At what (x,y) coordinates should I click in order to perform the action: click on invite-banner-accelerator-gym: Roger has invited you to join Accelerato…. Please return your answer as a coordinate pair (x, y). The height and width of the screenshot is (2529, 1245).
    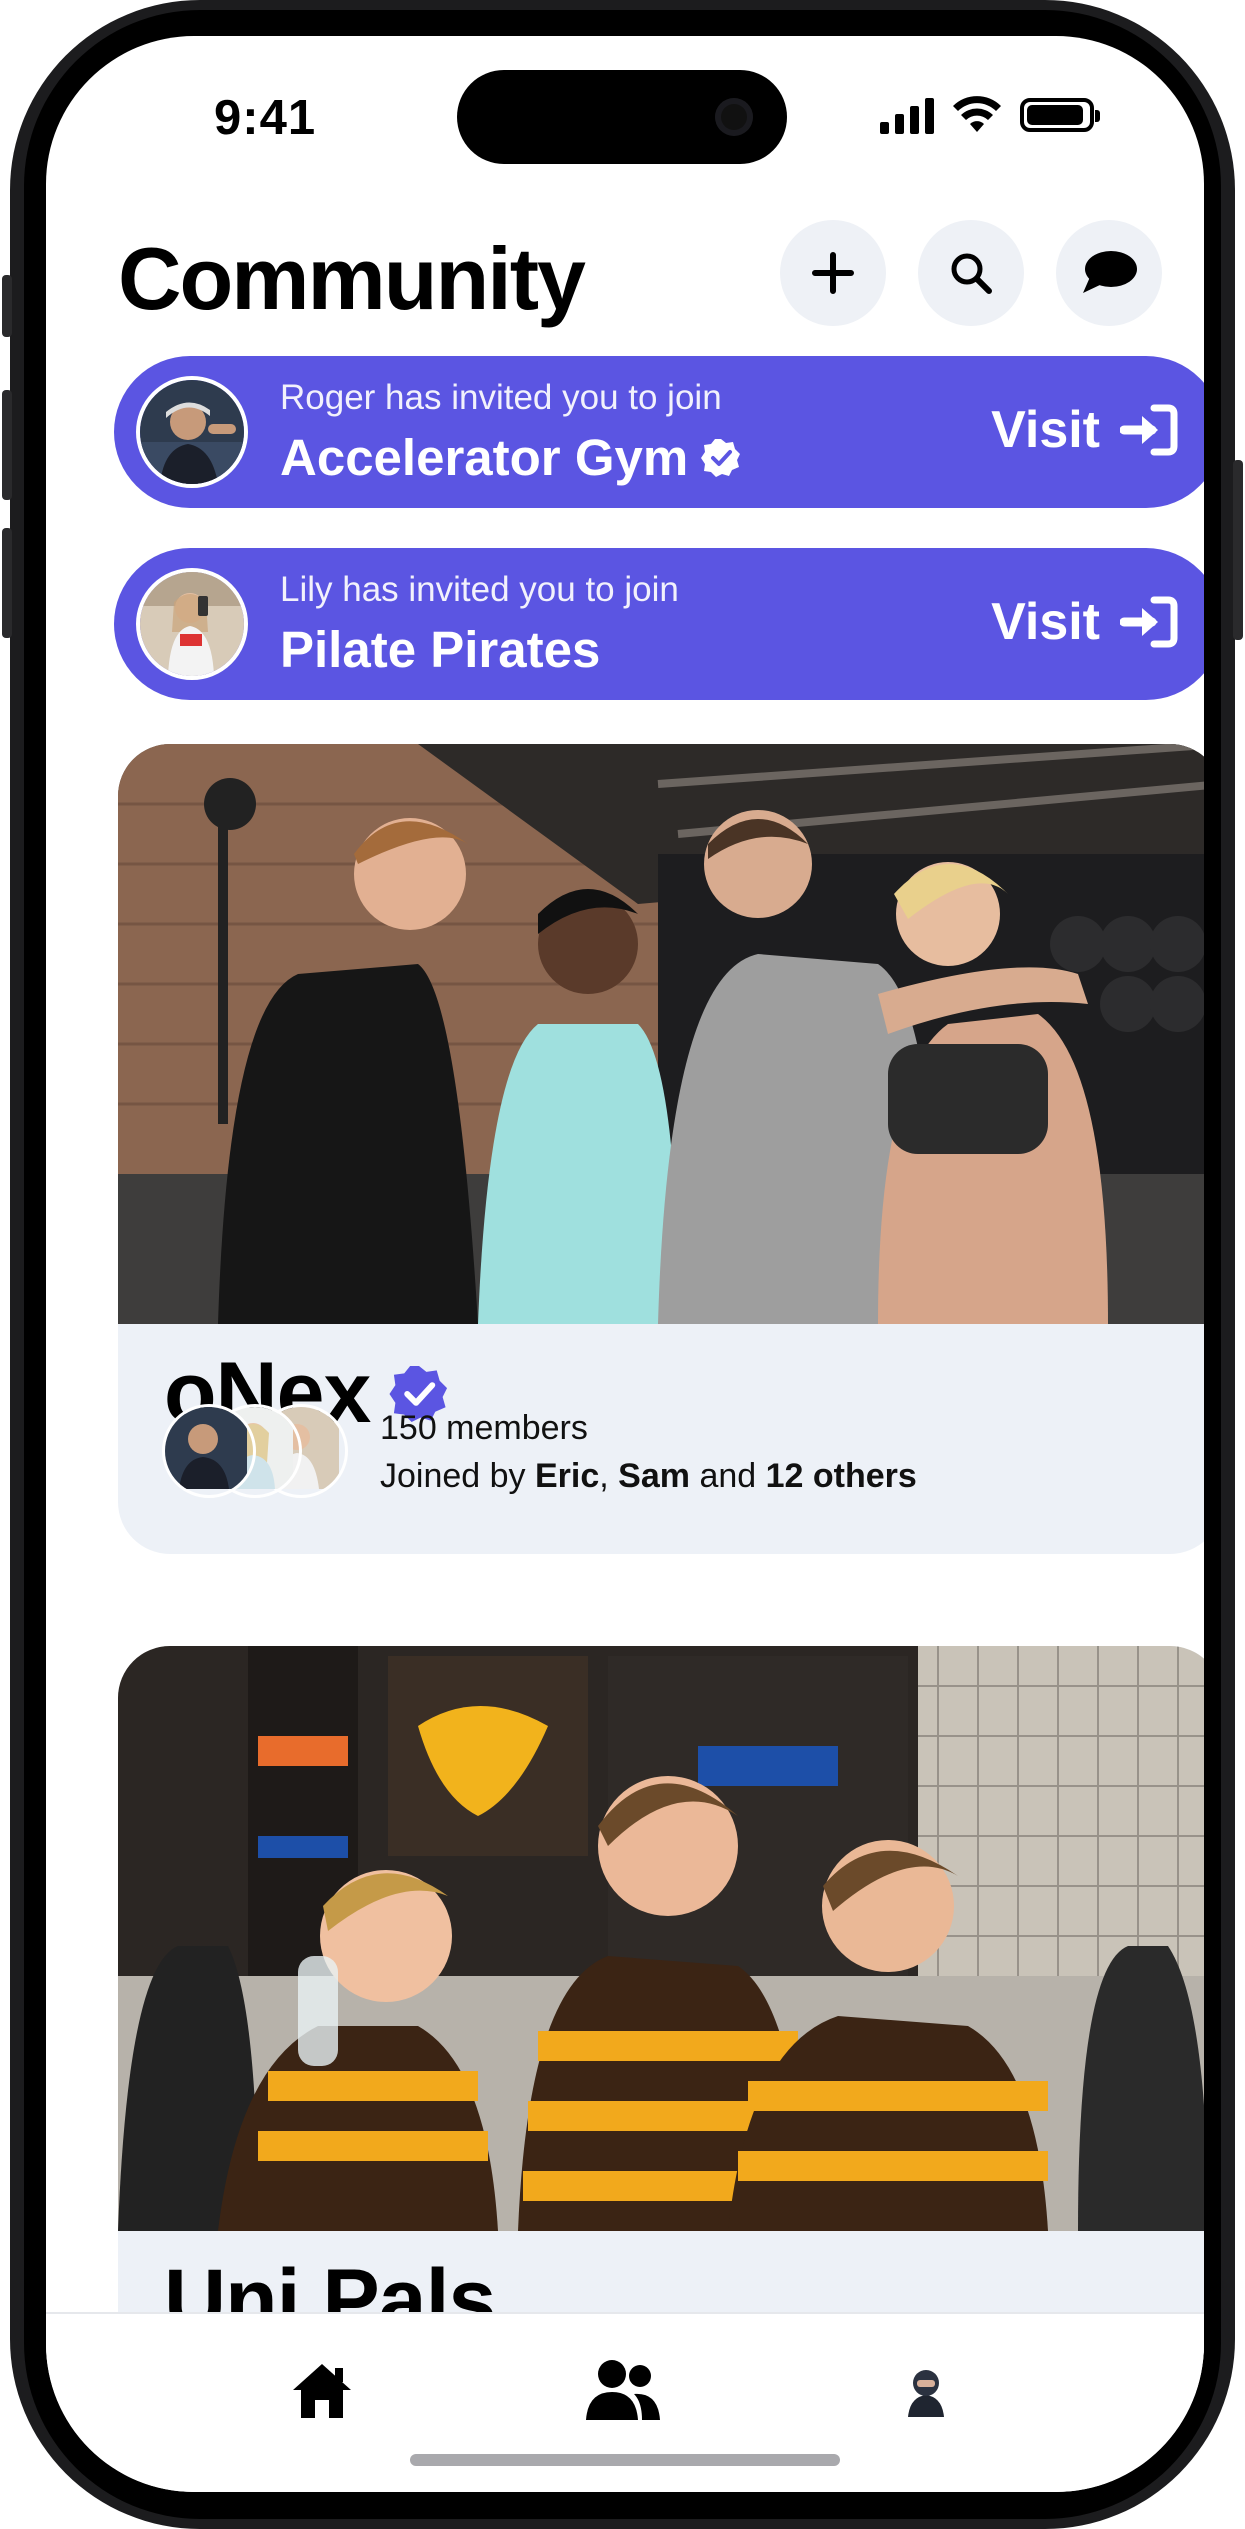
    Looking at the image, I should click on (659, 432).